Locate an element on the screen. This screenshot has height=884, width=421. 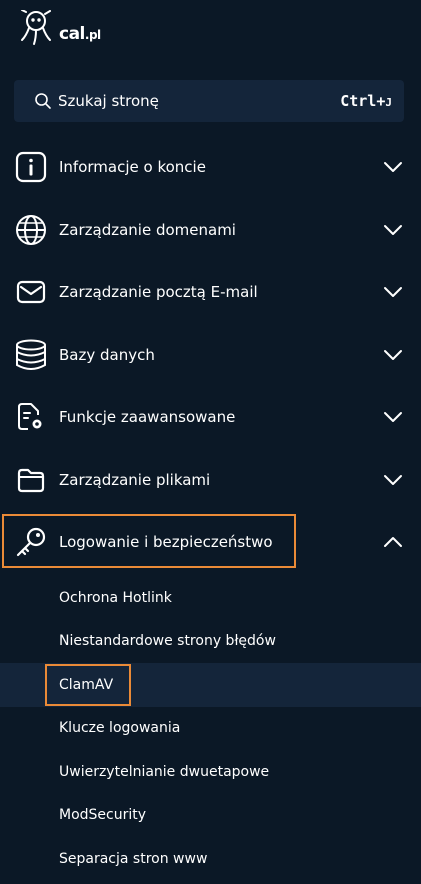
key-icon is located at coordinates (31, 542).